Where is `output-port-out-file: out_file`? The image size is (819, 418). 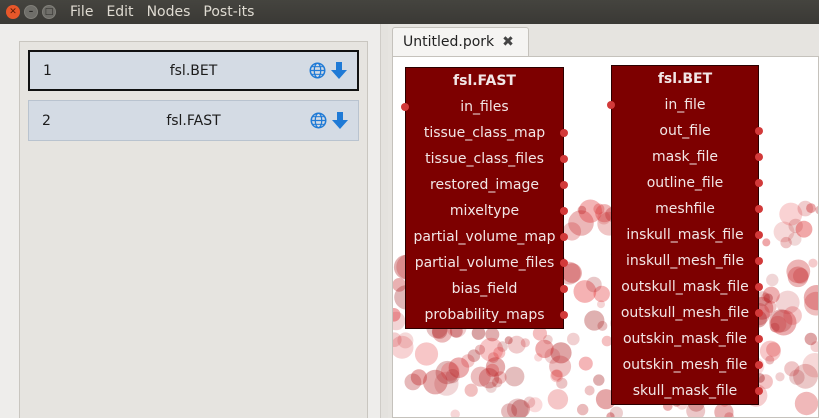
output-port-out-file: out_file is located at coordinates (687, 131).